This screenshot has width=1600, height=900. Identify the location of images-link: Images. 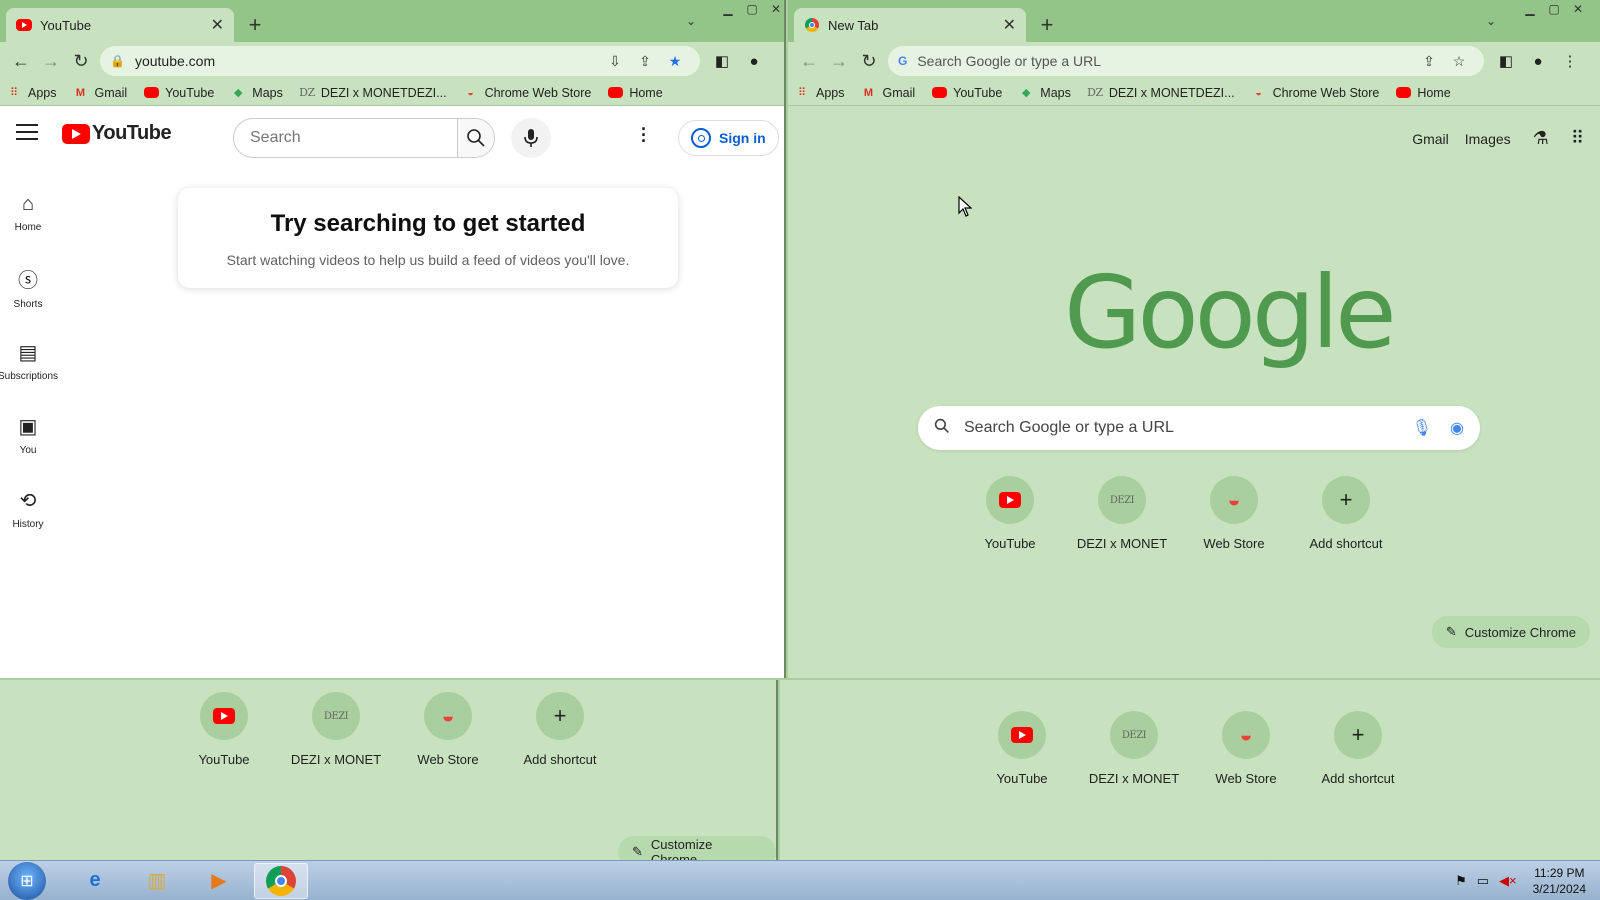
(1488, 139).